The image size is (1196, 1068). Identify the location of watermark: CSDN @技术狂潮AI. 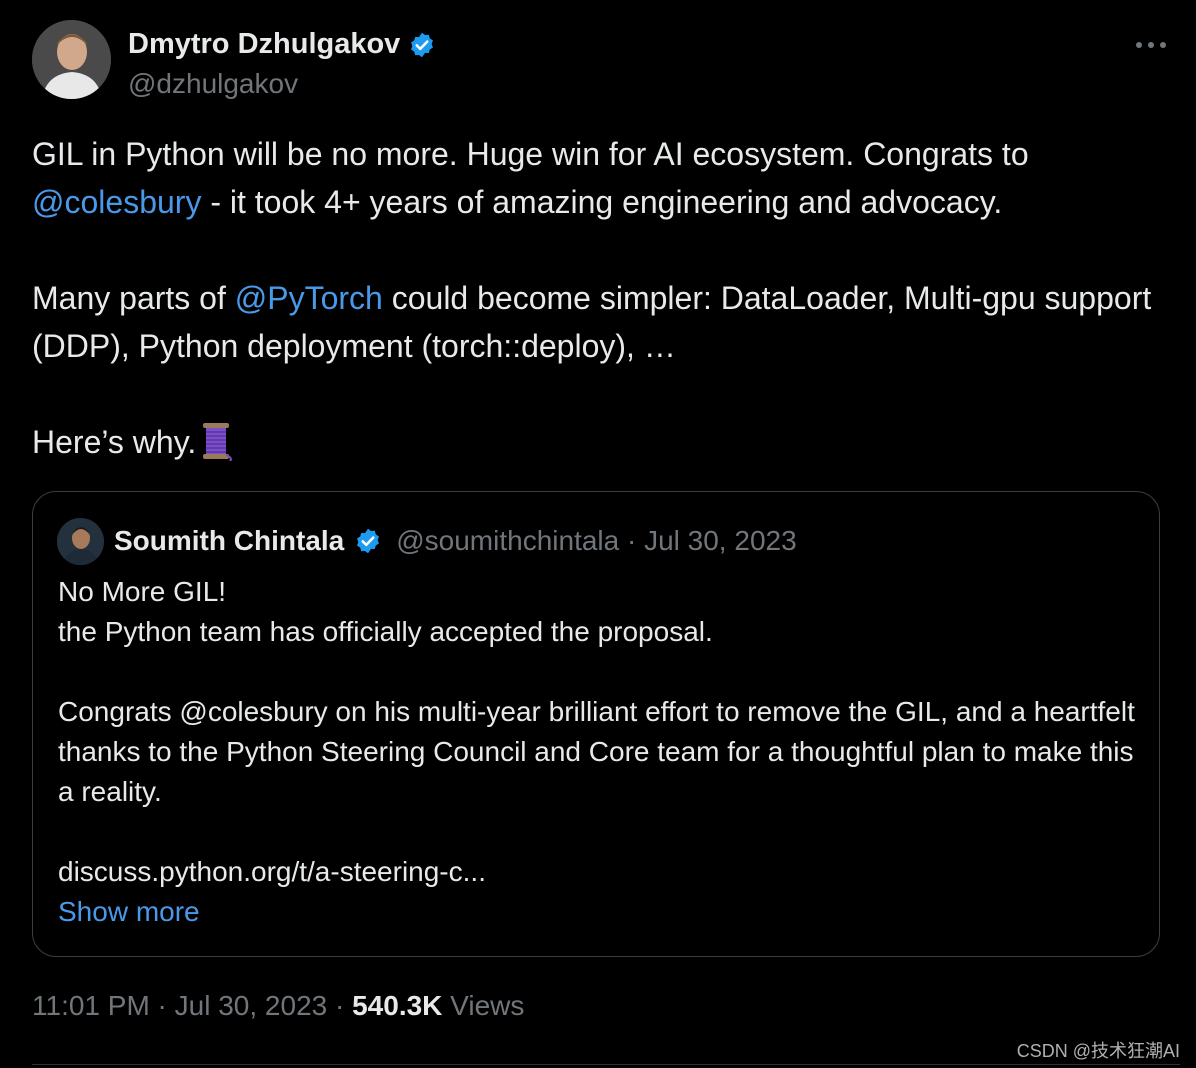
(1098, 1051).